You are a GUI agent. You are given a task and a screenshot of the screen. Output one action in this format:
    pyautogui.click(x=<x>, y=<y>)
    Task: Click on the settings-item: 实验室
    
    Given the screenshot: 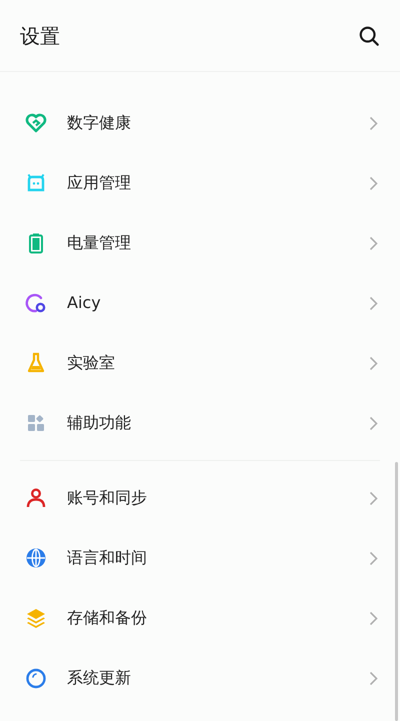 What is the action you would take?
    pyautogui.click(x=200, y=363)
    